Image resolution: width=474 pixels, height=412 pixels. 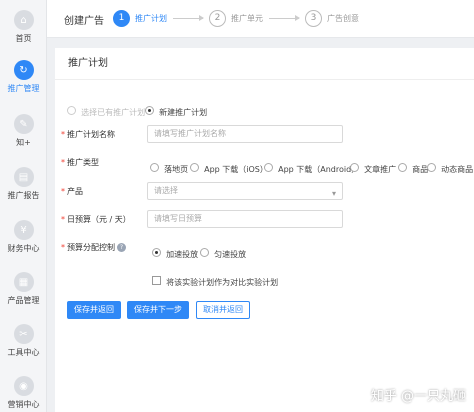 What do you see at coordinates (23, 334) in the screenshot?
I see `tools-icon: ✂` at bounding box center [23, 334].